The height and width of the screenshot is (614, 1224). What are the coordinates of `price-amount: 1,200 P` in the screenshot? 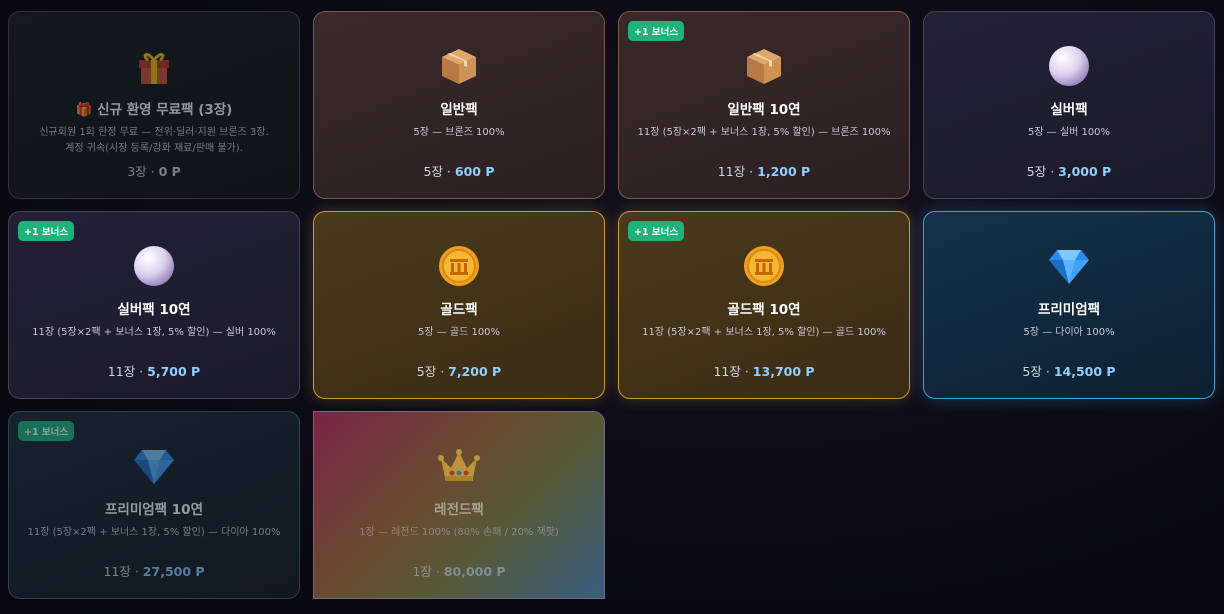 It's located at (784, 171).